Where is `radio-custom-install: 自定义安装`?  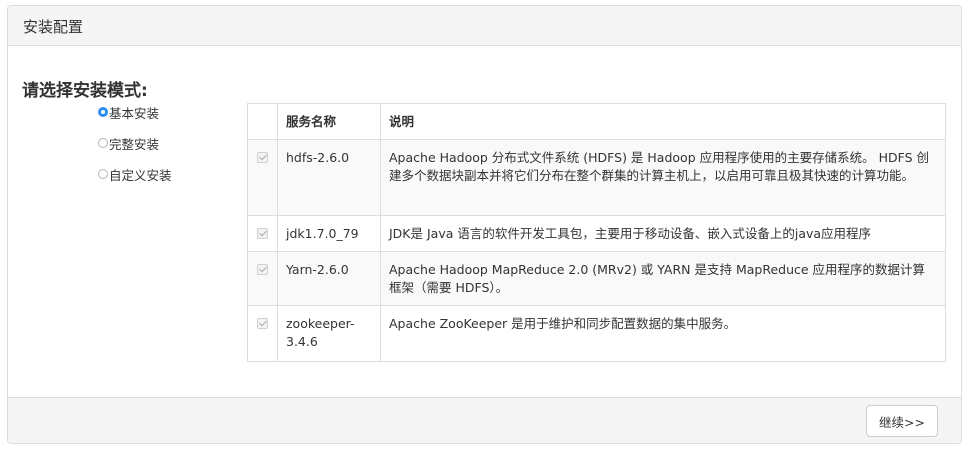
radio-custom-install: 自定义安装 is located at coordinates (135, 174).